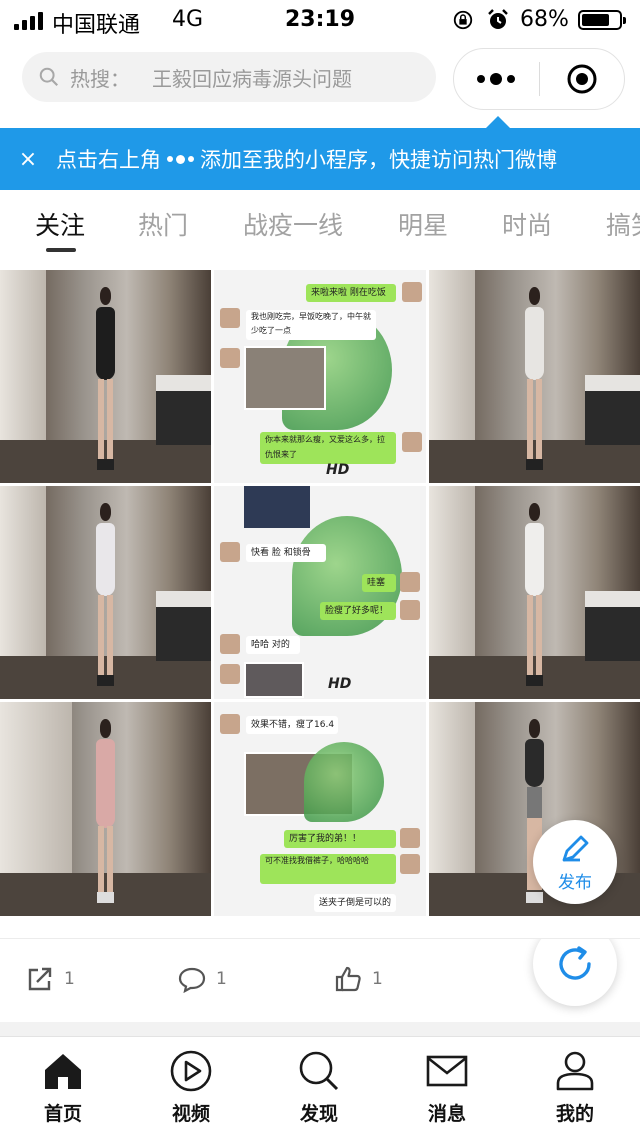 Image resolution: width=640 pixels, height=1136 pixels. Describe the element at coordinates (188, 19) in the screenshot. I see `network-type: 4G` at that location.